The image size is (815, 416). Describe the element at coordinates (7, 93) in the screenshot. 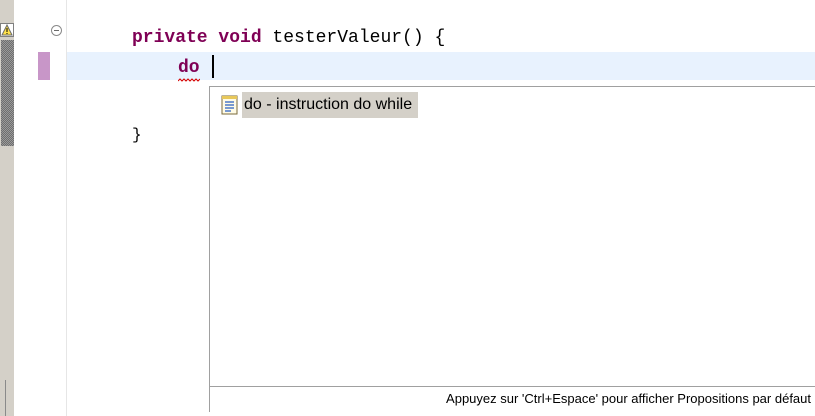

I see `overview-ruler-marker` at that location.